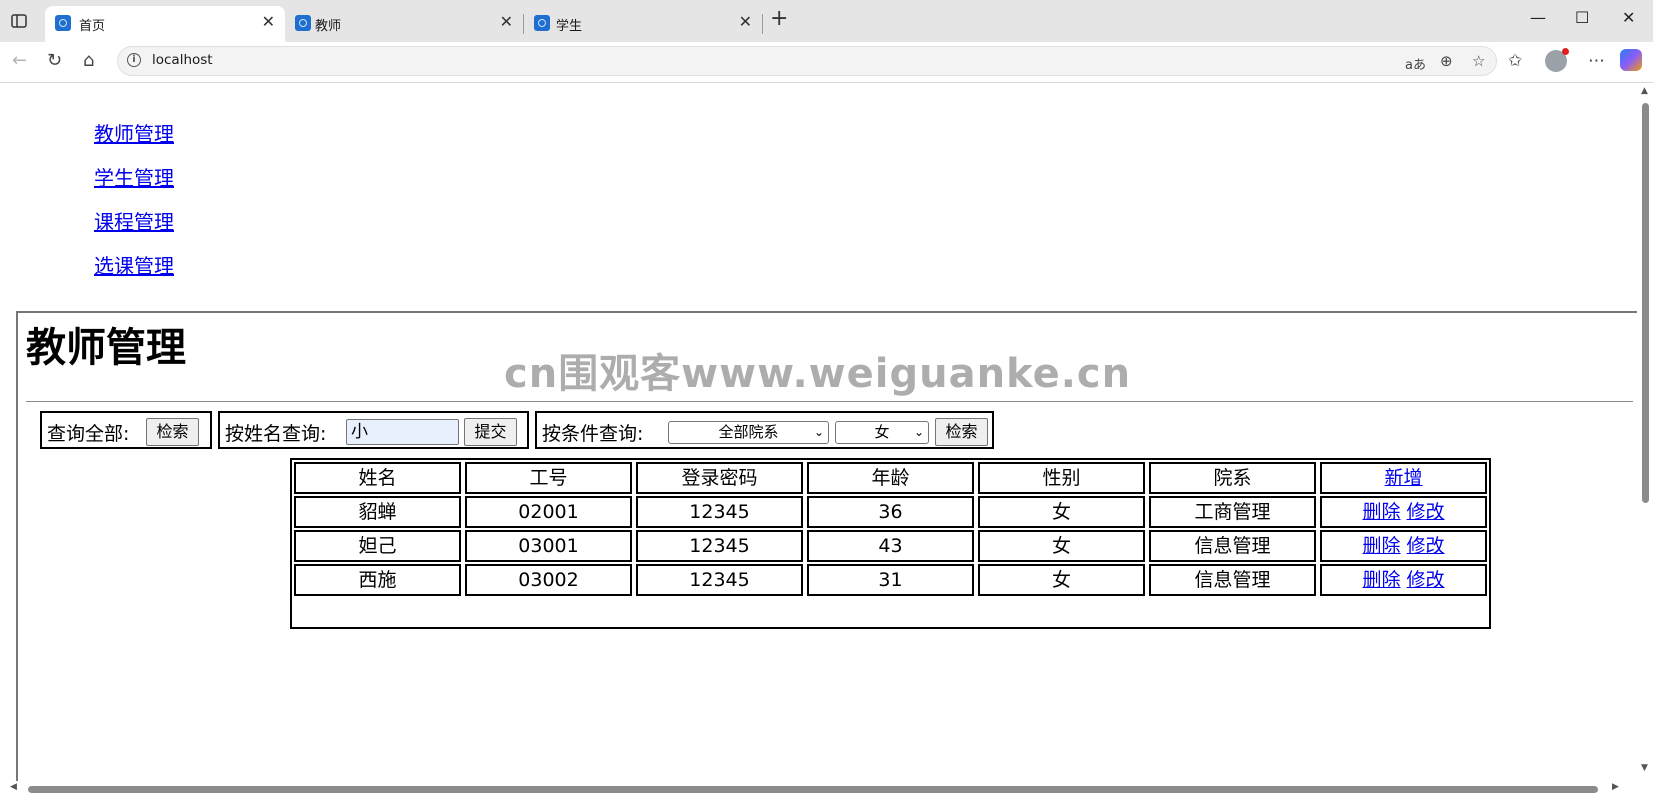 Image resolution: width=1653 pixels, height=797 pixels. I want to click on window-close-icon: ✕, so click(1628, 17).